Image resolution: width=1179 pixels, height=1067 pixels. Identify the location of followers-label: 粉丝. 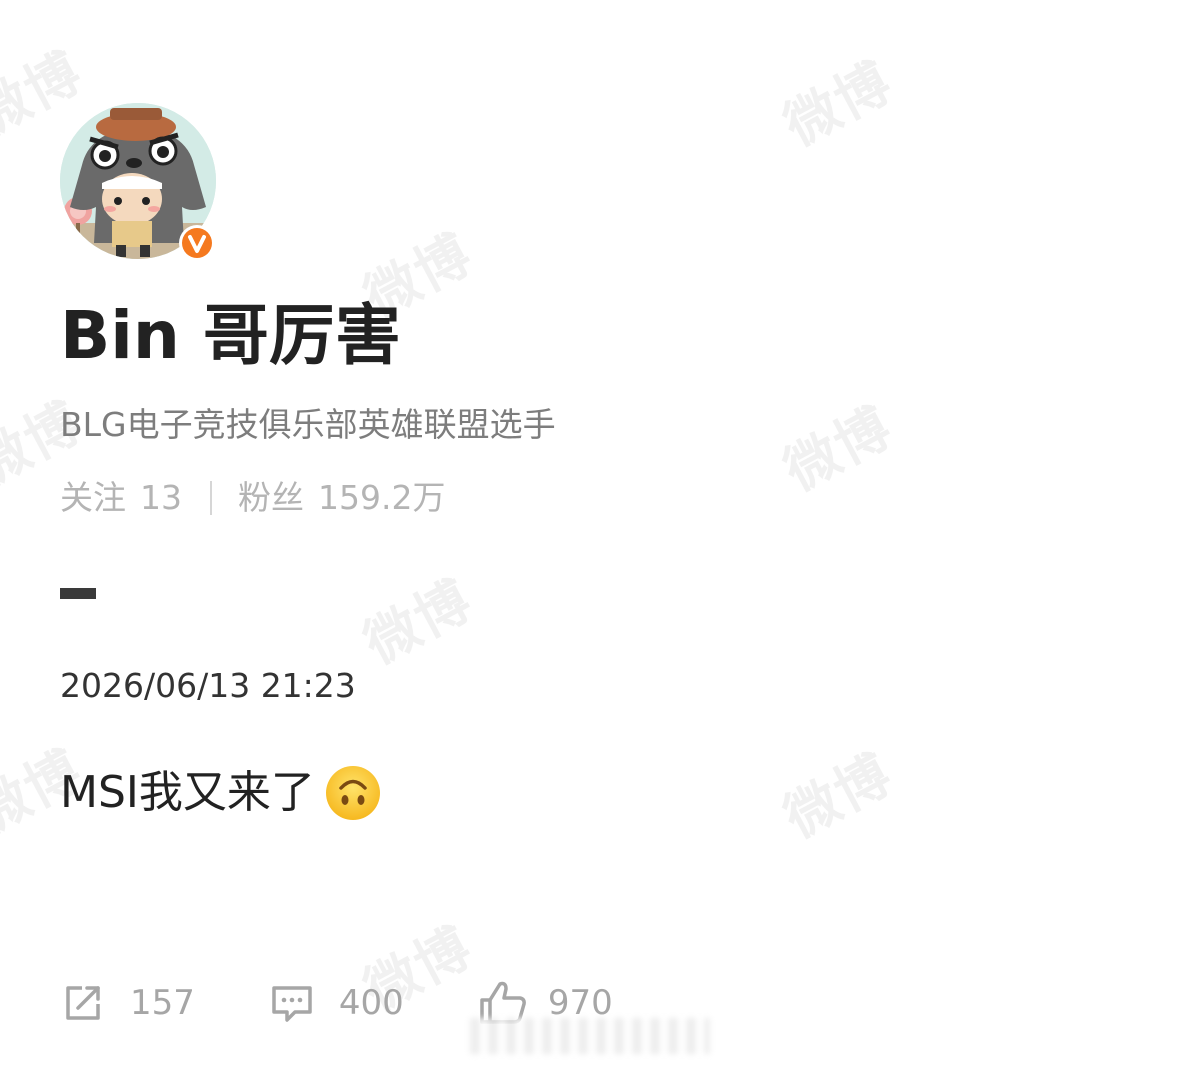
(271, 498).